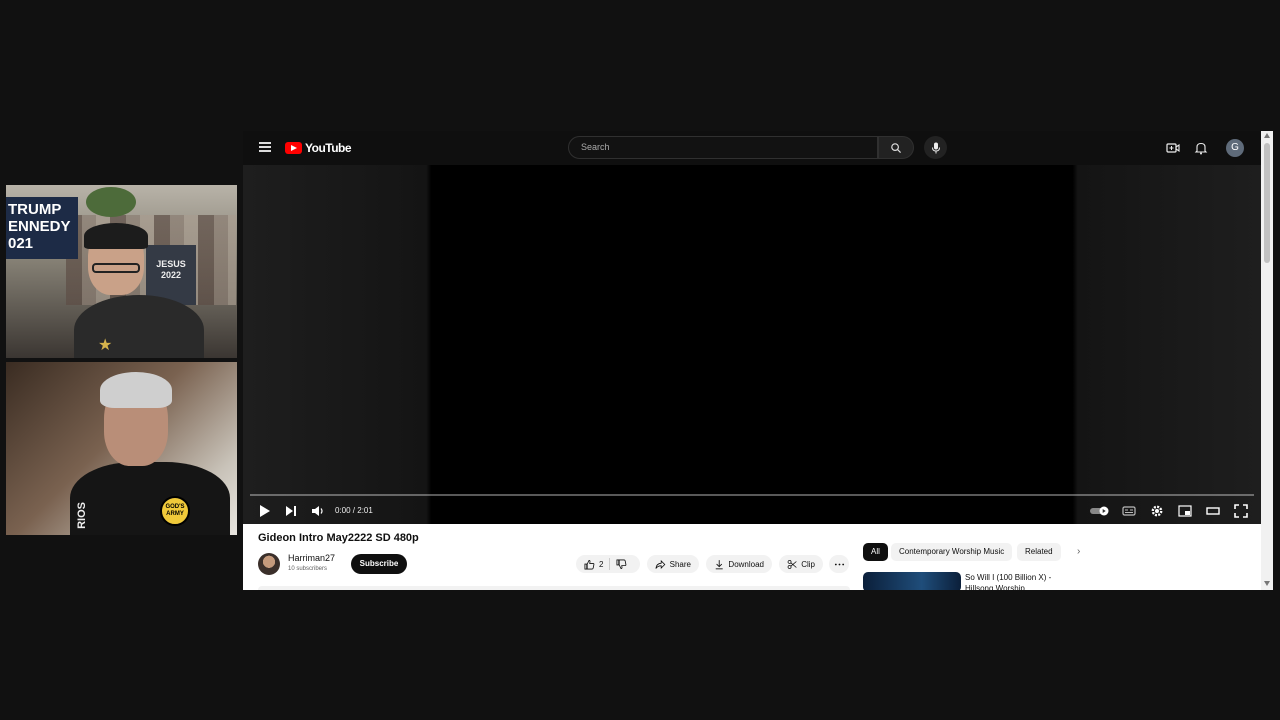  I want to click on bell-icon, so click(1201, 148).